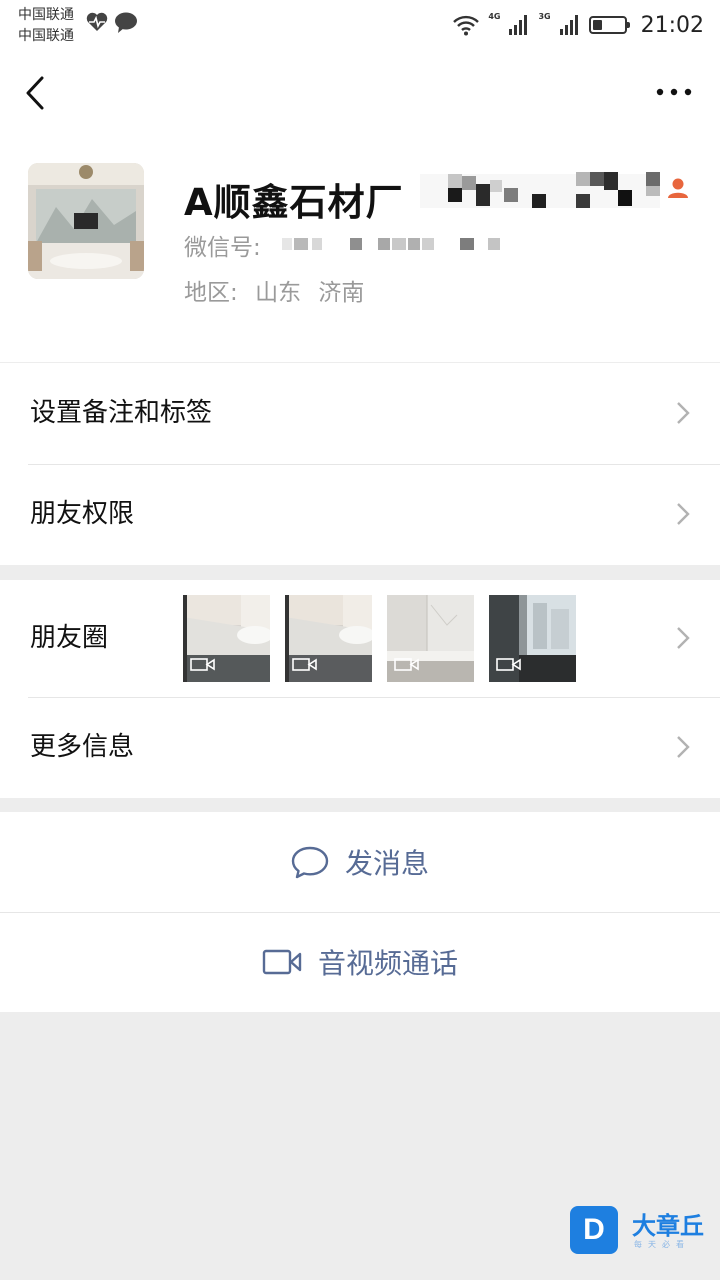  I want to click on watermark-subtitle: 每天必看, so click(662, 1244).